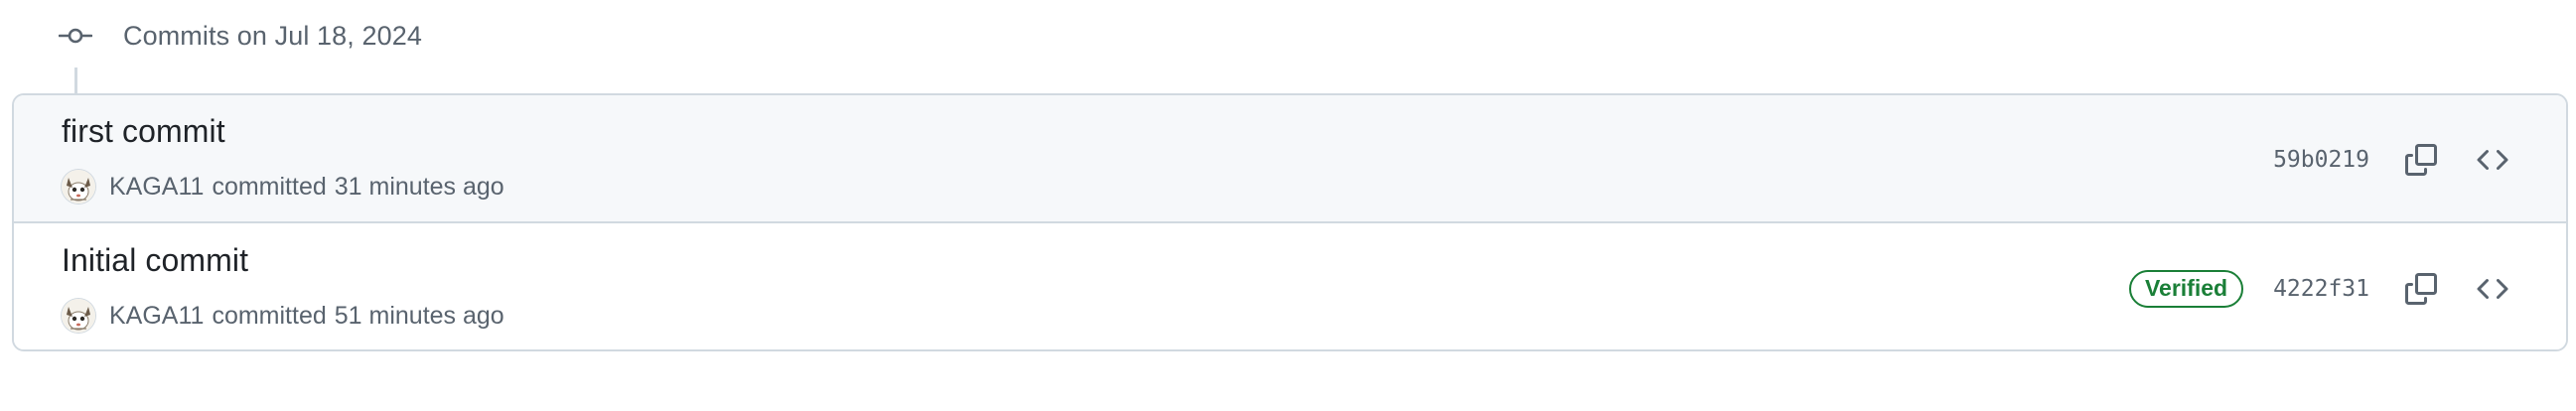 The height and width of the screenshot is (411, 2576). I want to click on commit-meta: KAGA11 committed 51 minutes ago, so click(283, 316).